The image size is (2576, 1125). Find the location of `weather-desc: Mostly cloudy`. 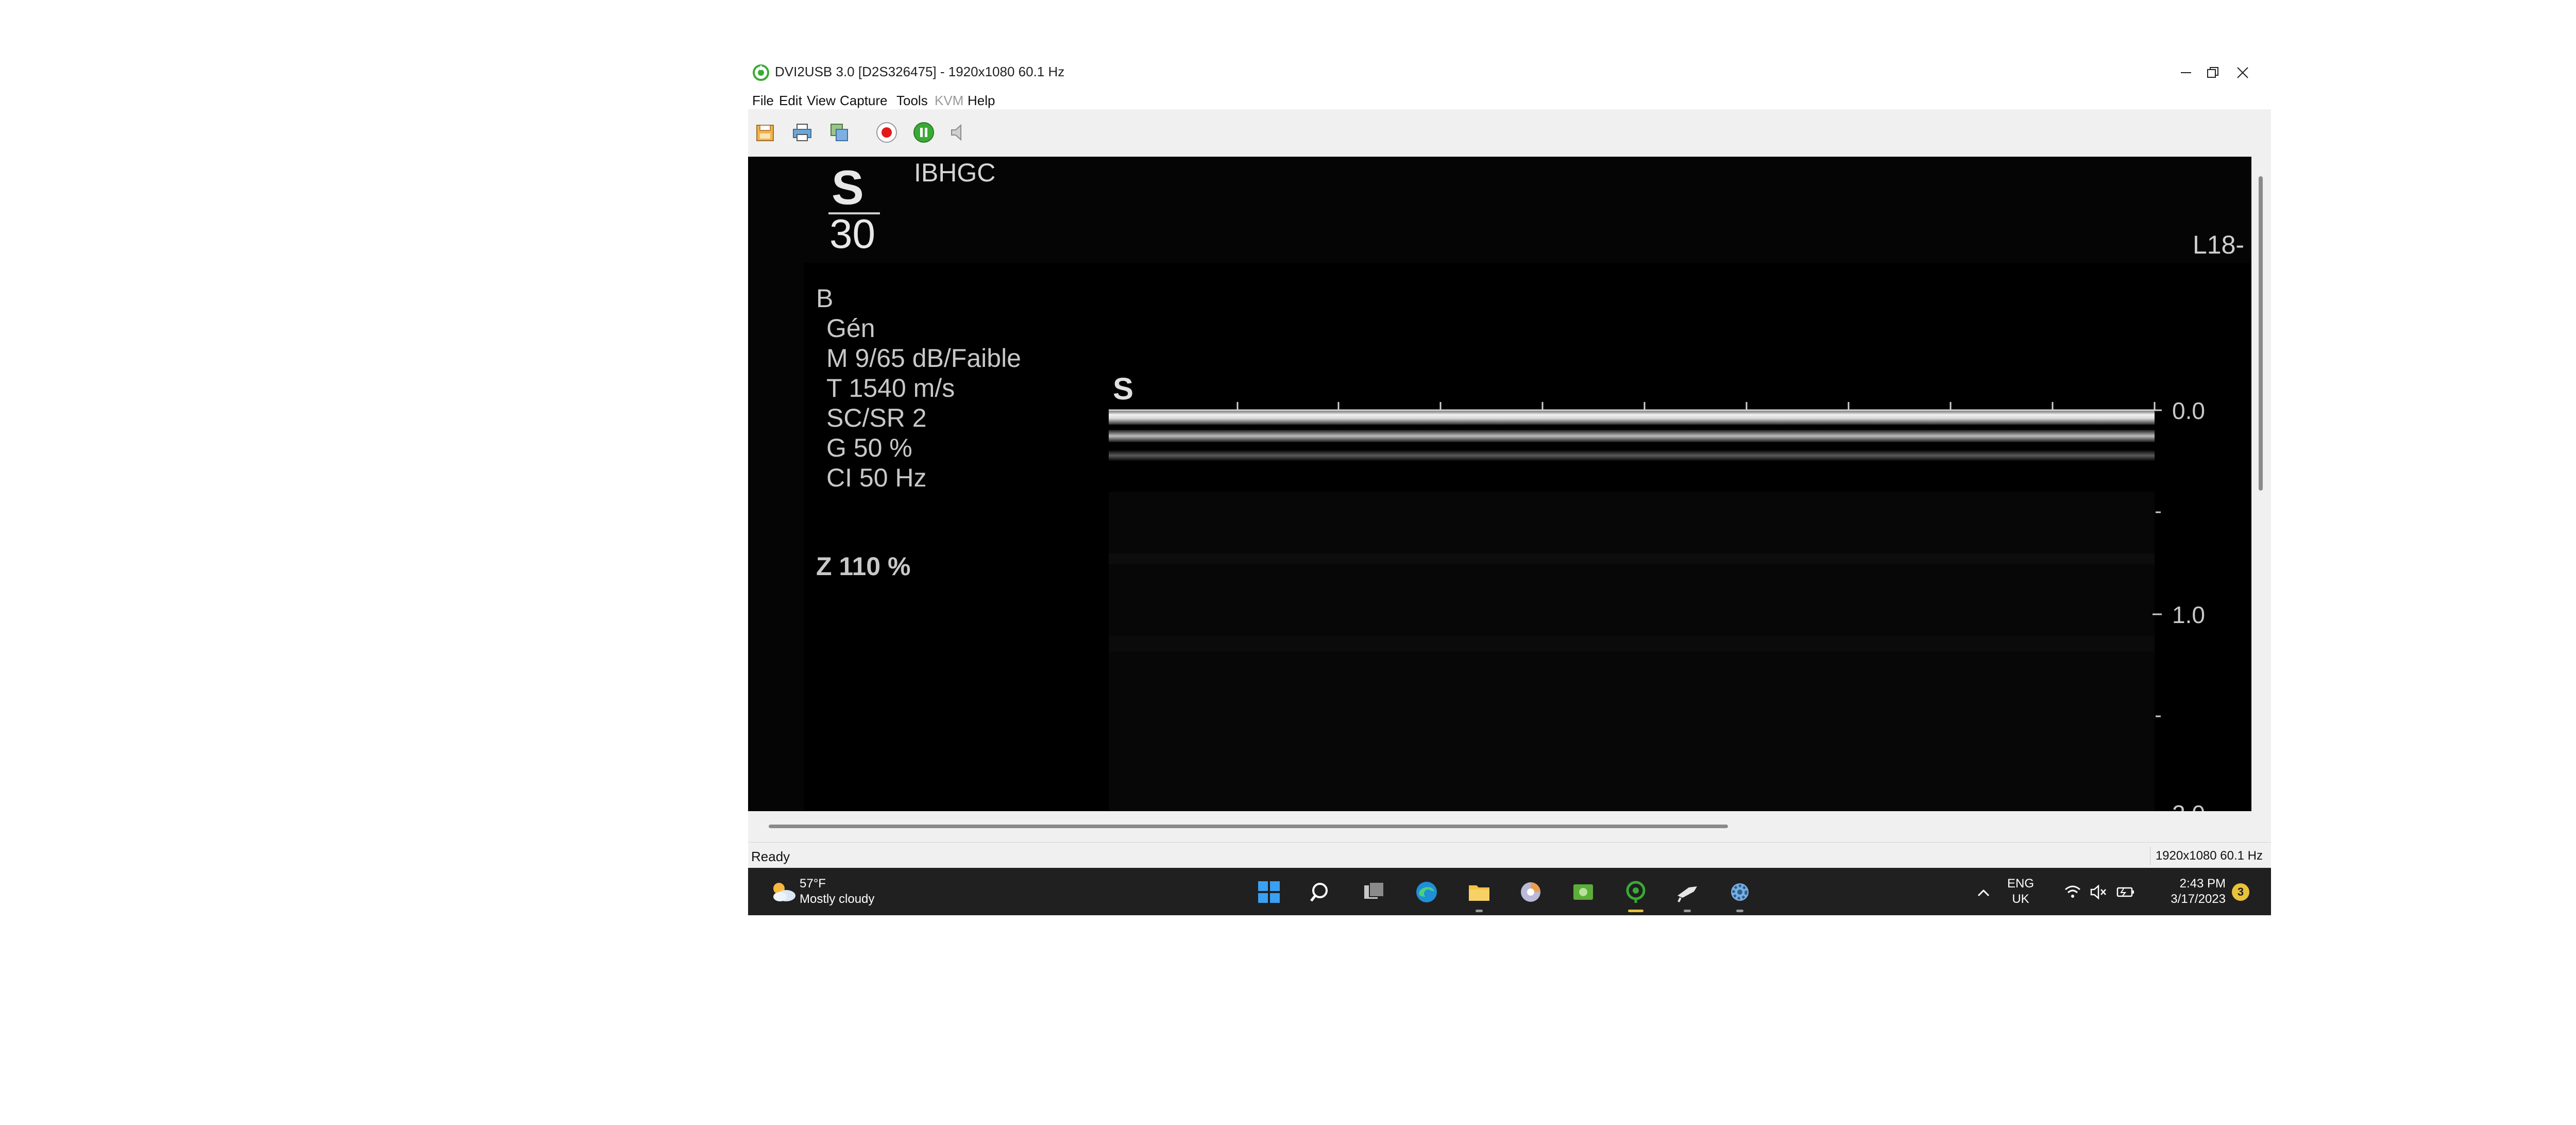

weather-desc: Mostly cloudy is located at coordinates (837, 899).